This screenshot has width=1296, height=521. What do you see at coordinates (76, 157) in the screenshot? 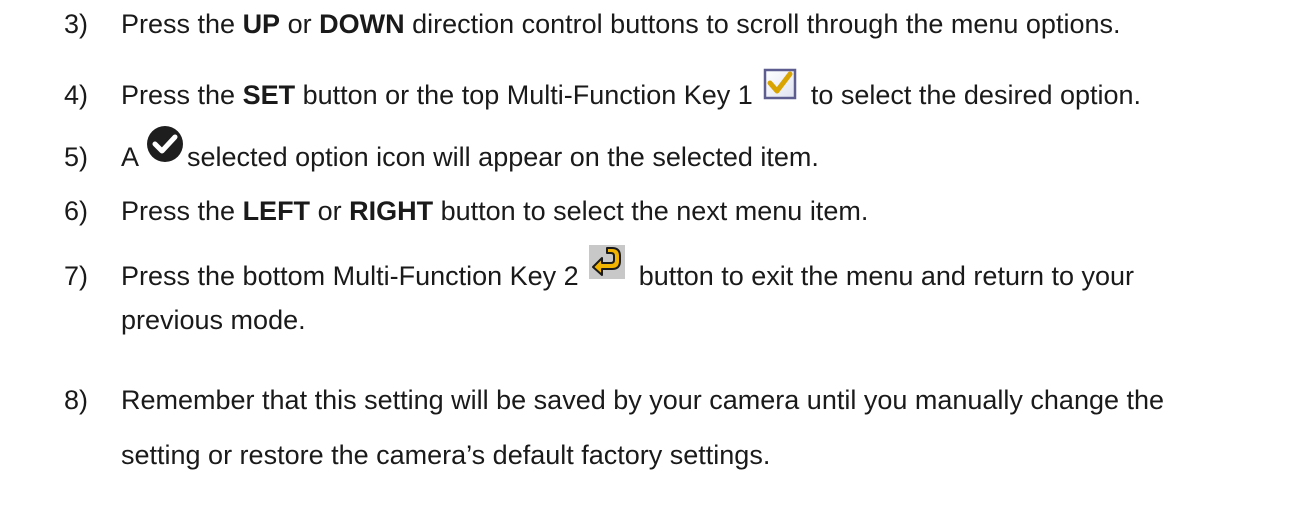
I see `step-number: 5)` at bounding box center [76, 157].